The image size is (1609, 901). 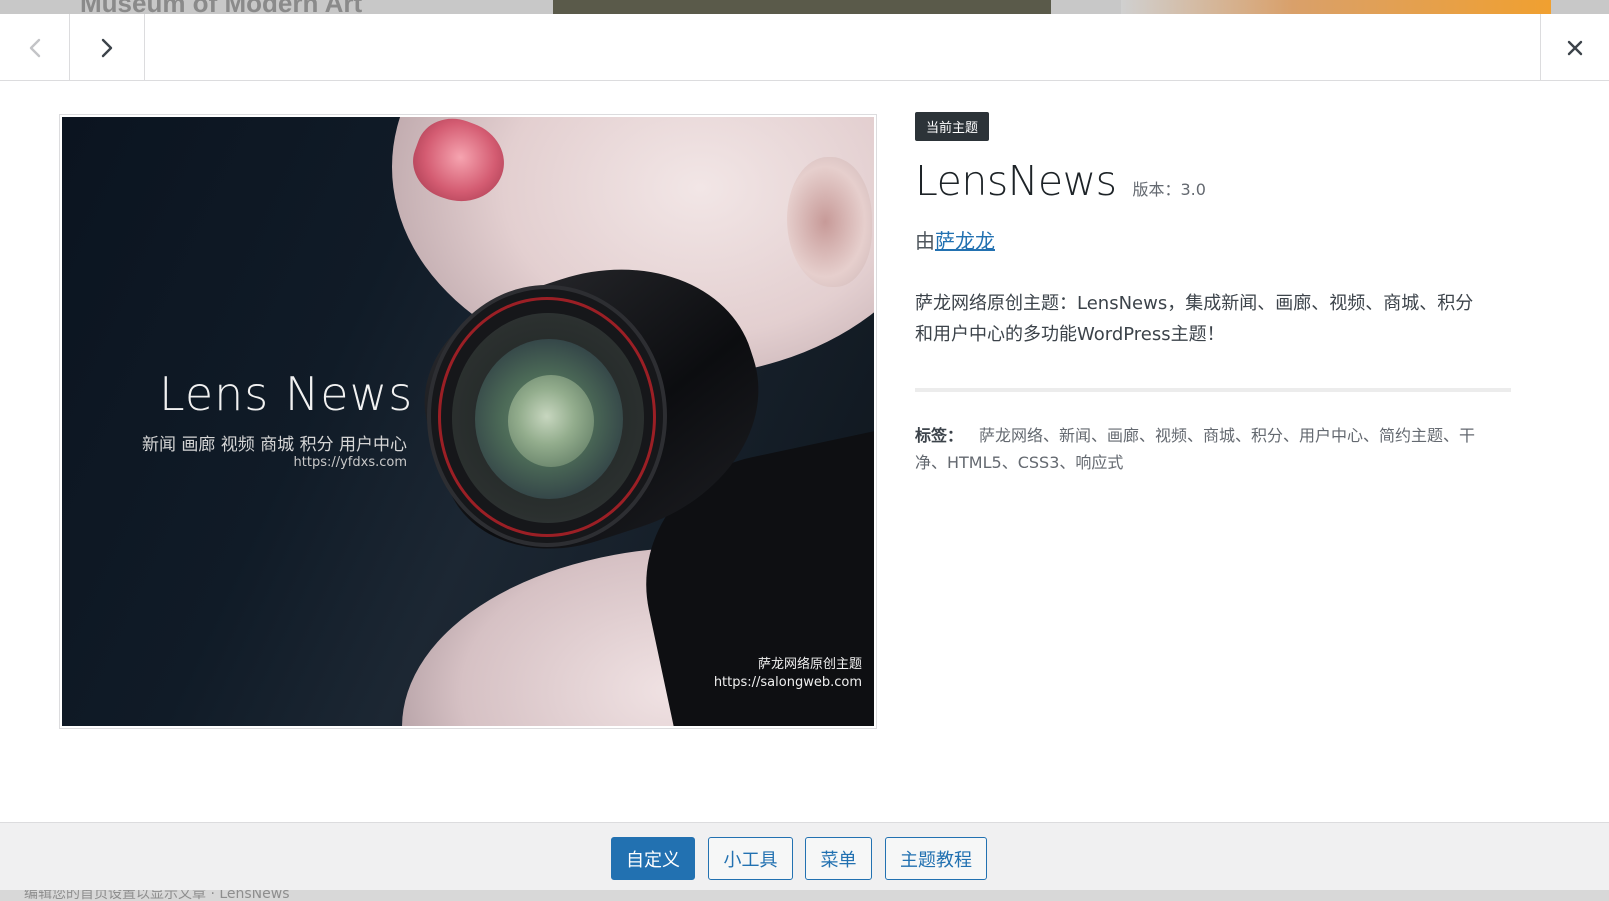 What do you see at coordinates (804, 856) in the screenshot?
I see `theme-actions: 自定义 小工具 菜单 主题教程` at bounding box center [804, 856].